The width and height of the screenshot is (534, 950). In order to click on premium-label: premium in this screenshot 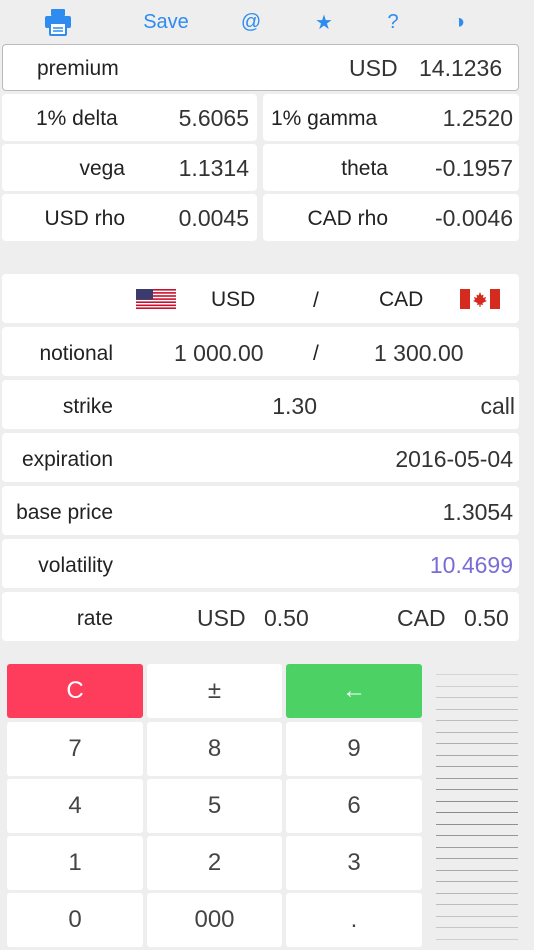, I will do `click(78, 68)`.